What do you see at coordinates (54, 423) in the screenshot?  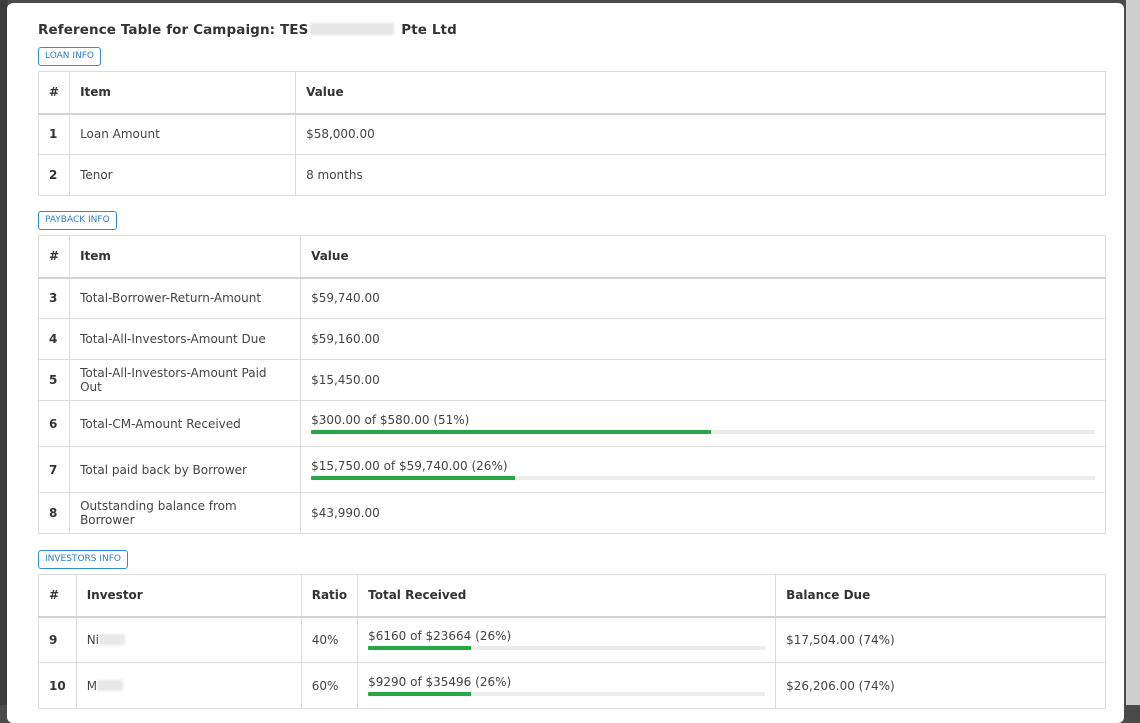 I see `row-number: 6` at bounding box center [54, 423].